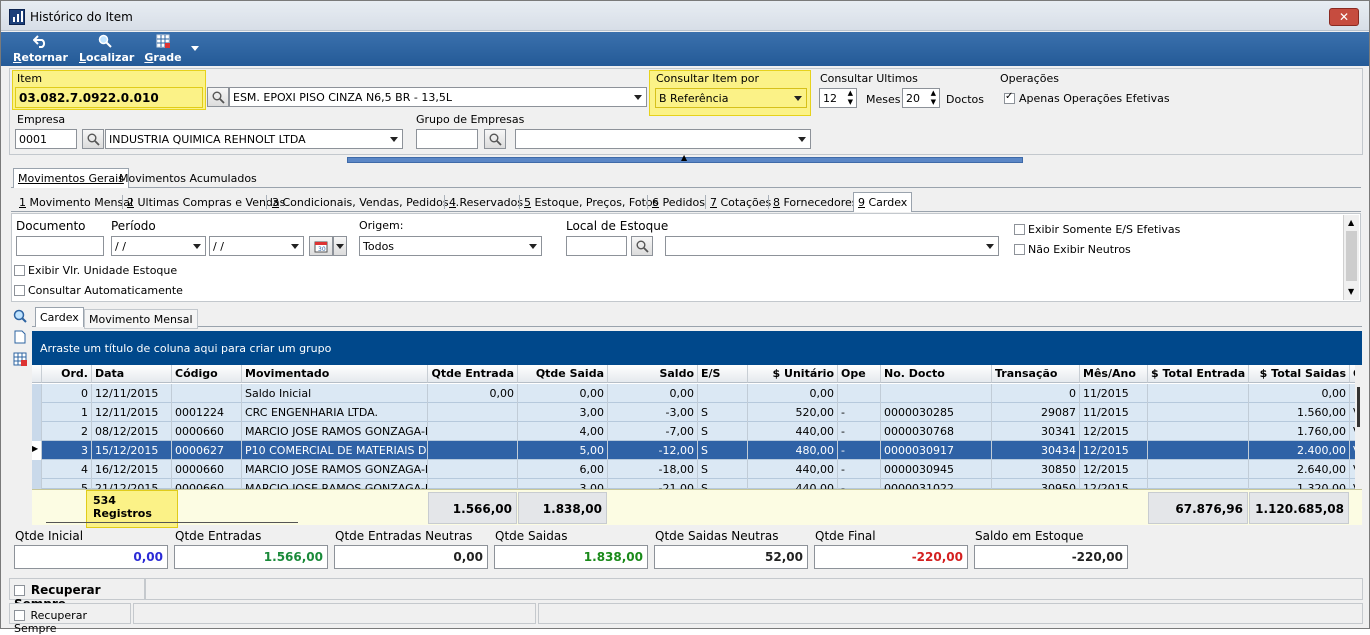 The height and width of the screenshot is (635, 1370). Describe the element at coordinates (438, 97) in the screenshot. I see `item-description-select: ESM. EPOXI PISO CINZA N6,5 BR - 13,5L` at that location.